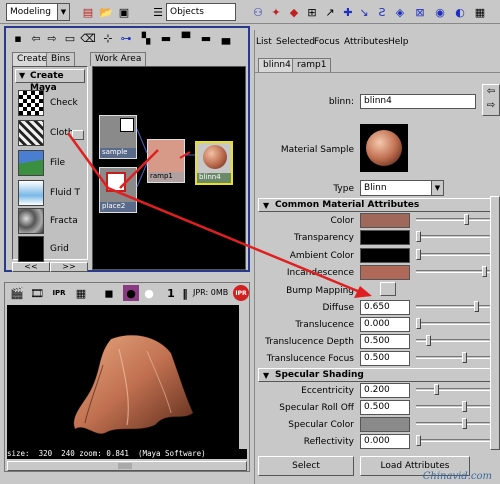 This screenshot has width=500, height=484. I want to click on scroll-left-button: <<, so click(31, 267).